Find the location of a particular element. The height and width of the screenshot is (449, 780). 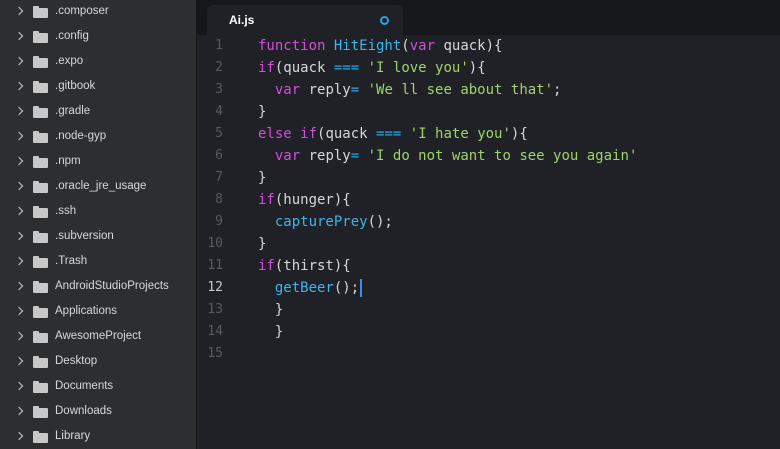

code-line: else if(quack === 'I hate you'){ is located at coordinates (393, 134).